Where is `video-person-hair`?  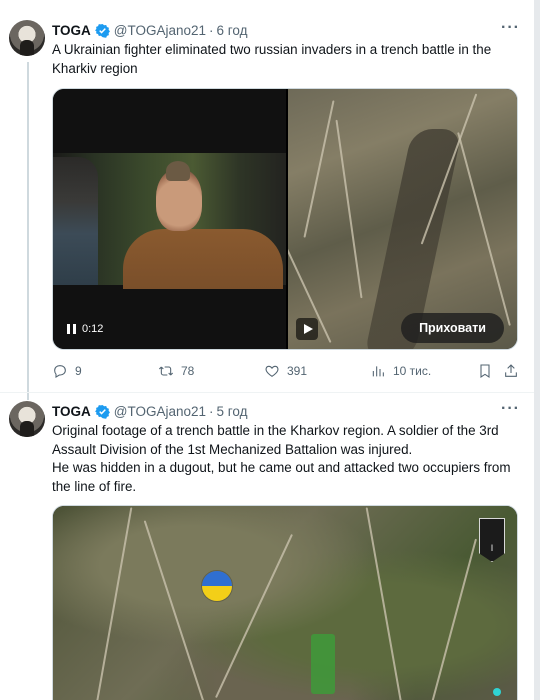
video-person-hair is located at coordinates (178, 171).